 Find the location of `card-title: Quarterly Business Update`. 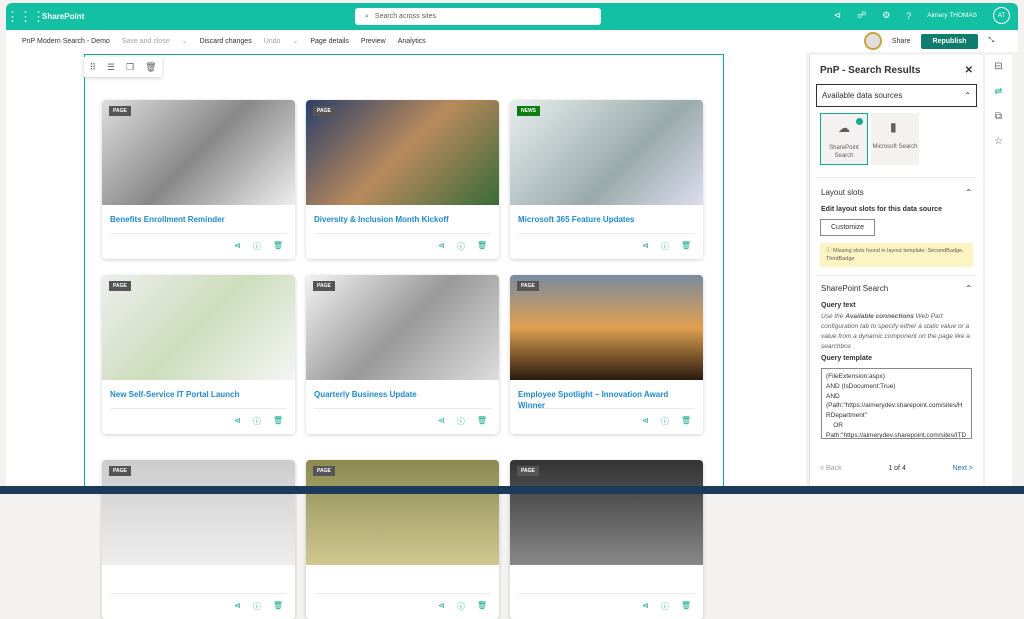

card-title: Quarterly Business Update is located at coordinates (402, 394).